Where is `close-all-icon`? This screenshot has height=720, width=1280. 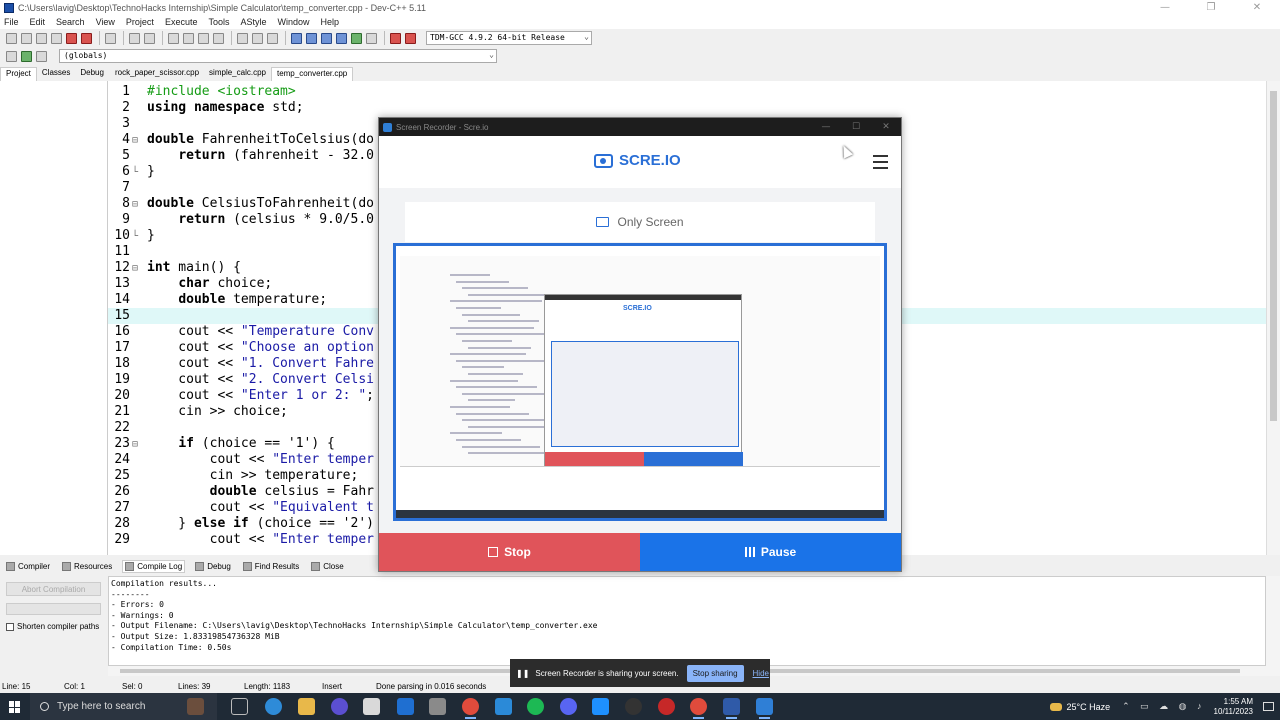 close-all-icon is located at coordinates (86, 38).